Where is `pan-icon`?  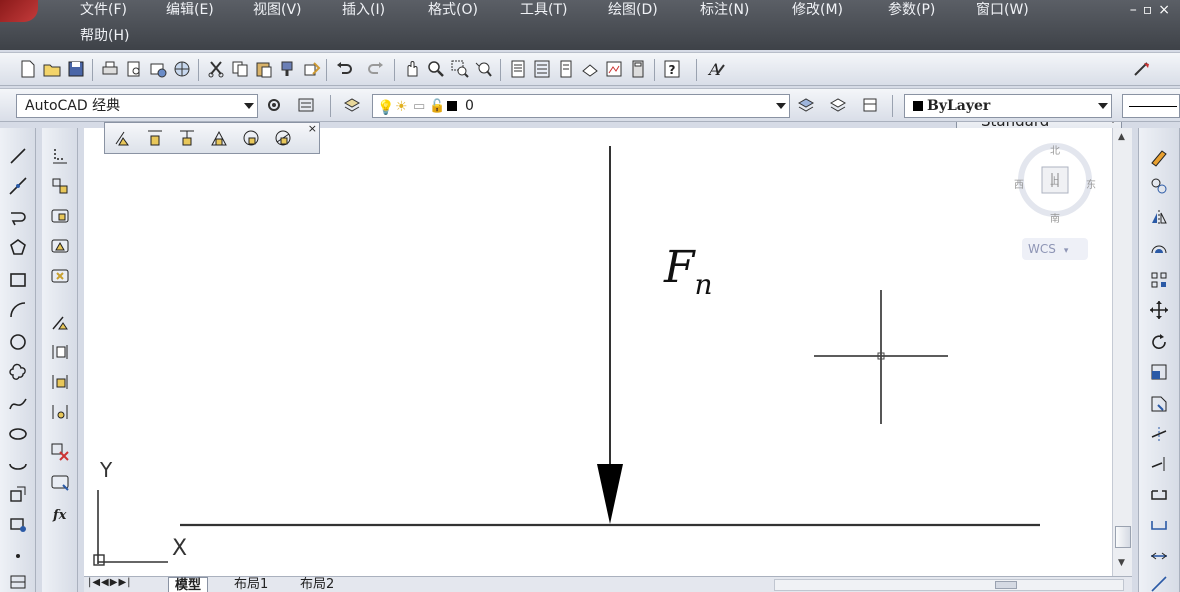
pan-icon is located at coordinates (412, 69).